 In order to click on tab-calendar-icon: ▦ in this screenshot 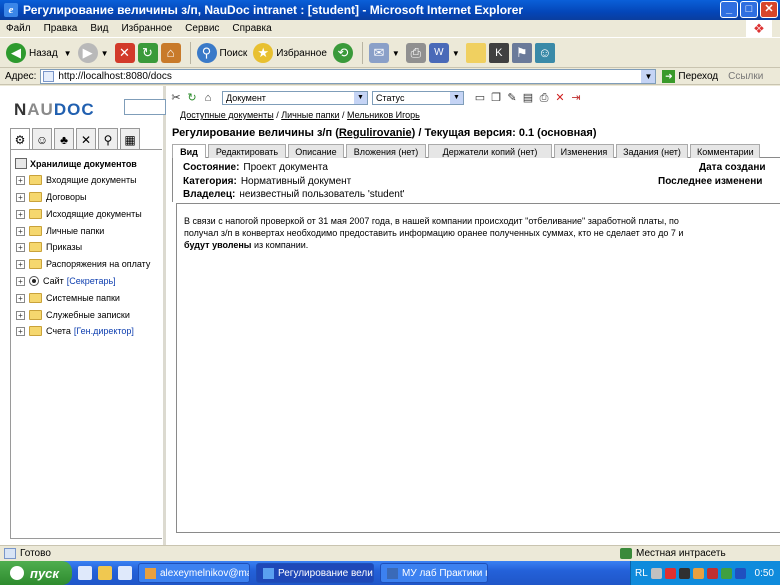, I will do `click(130, 139)`.